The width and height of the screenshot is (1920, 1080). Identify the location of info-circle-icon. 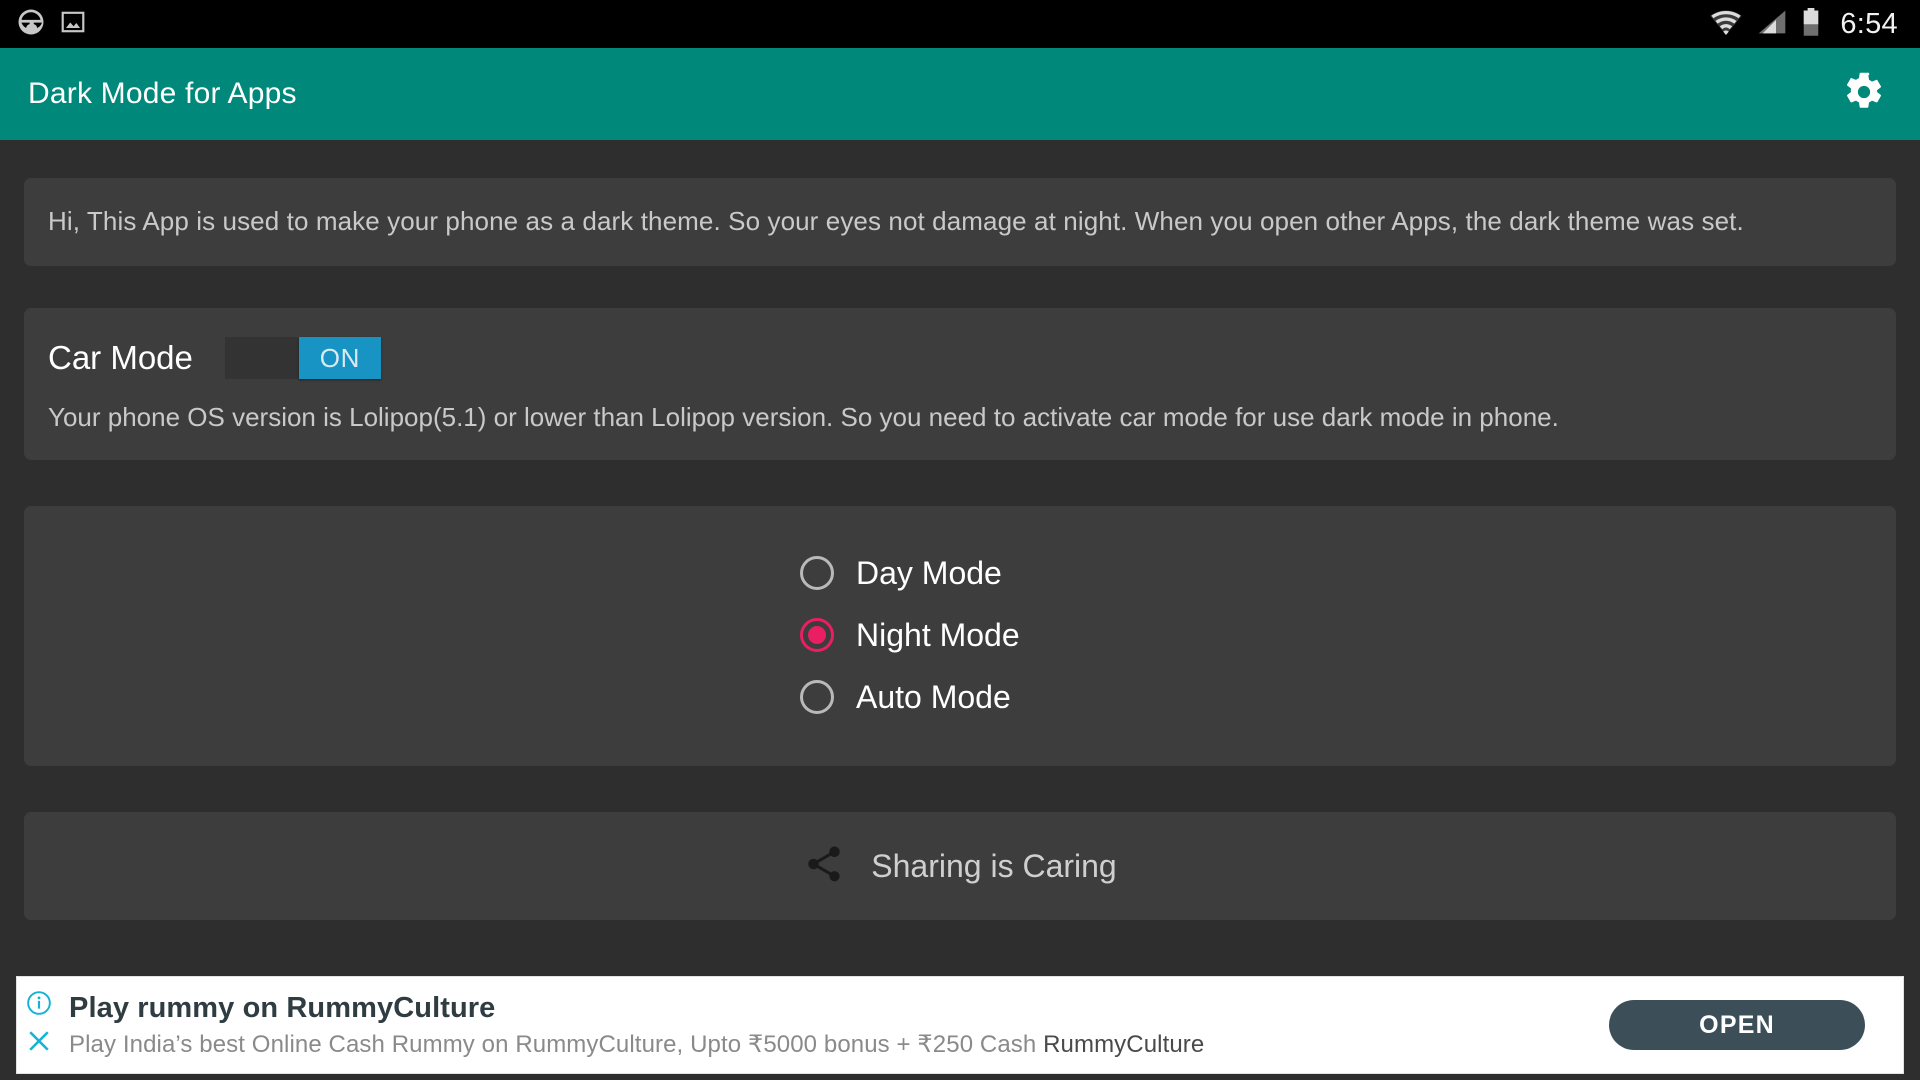
(39, 1005).